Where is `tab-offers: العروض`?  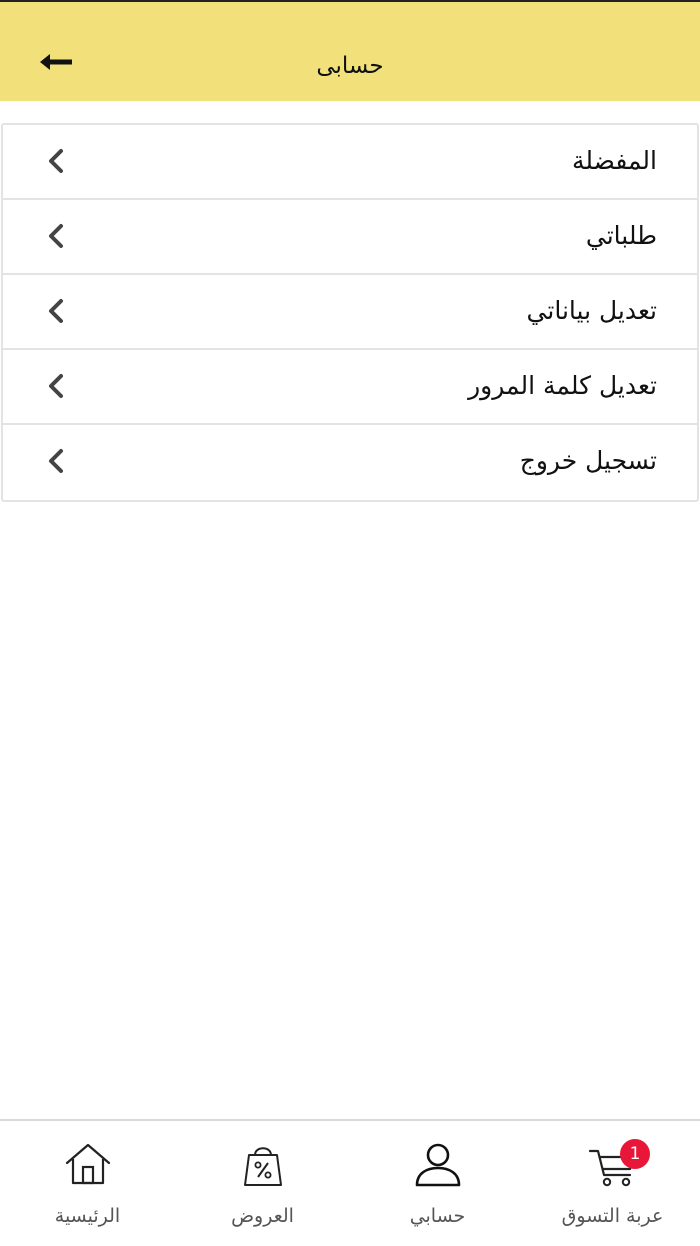 tab-offers: العروض is located at coordinates (262, 1183).